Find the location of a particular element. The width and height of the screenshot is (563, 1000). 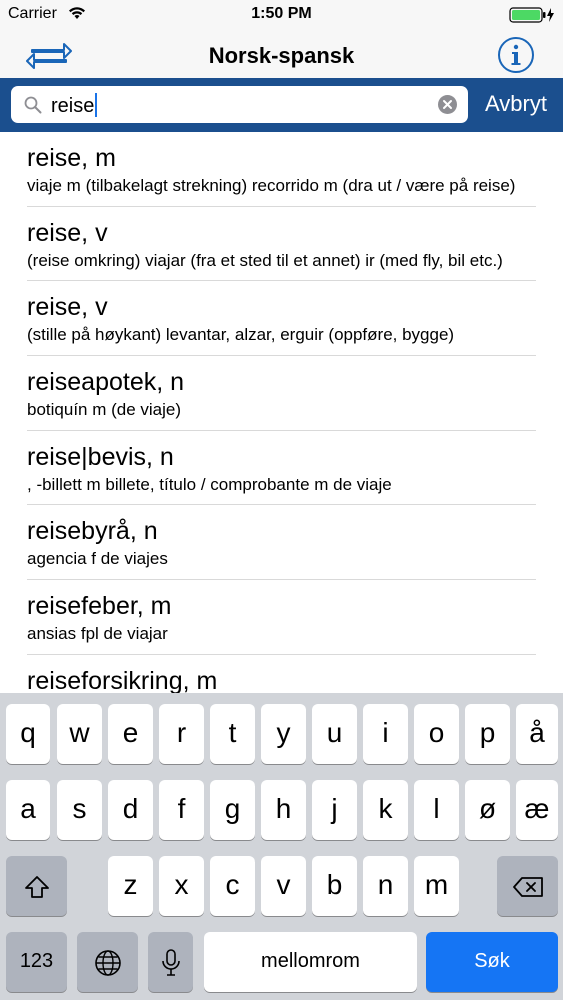

search-bar: reise Avbryt is located at coordinates (281, 105).